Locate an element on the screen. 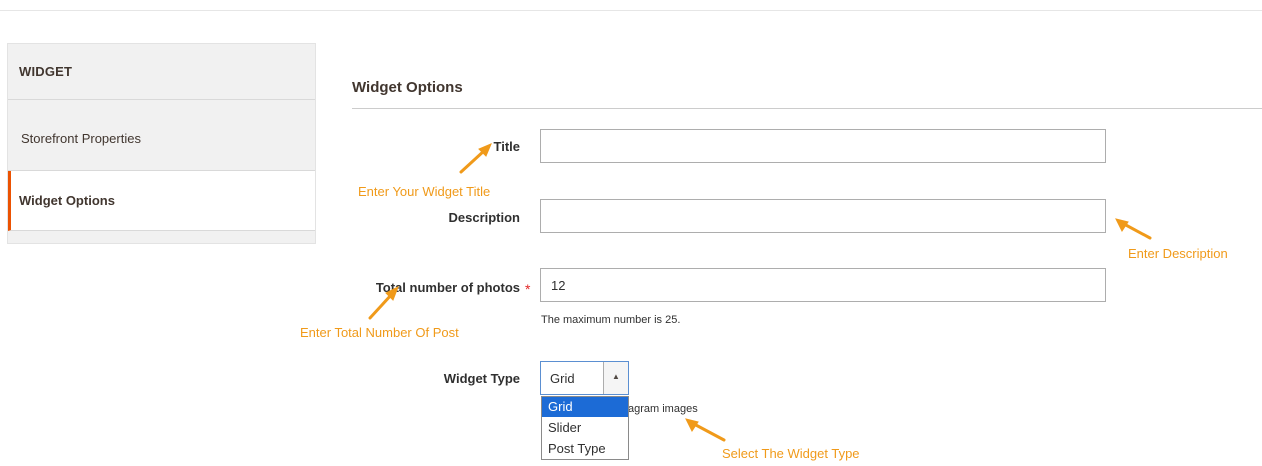  annotation-total: Enter Total Number Of Post is located at coordinates (379, 332).